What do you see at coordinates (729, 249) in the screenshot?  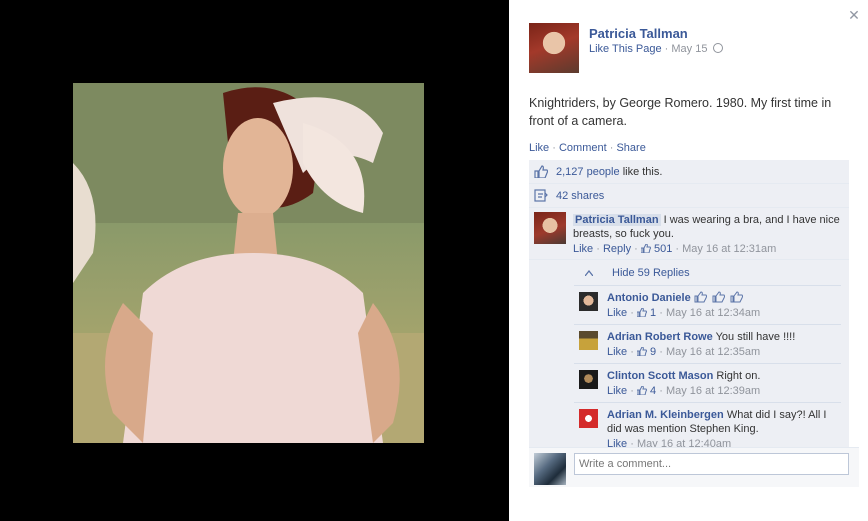 I see `comment-time: May 16 at 12:31am` at bounding box center [729, 249].